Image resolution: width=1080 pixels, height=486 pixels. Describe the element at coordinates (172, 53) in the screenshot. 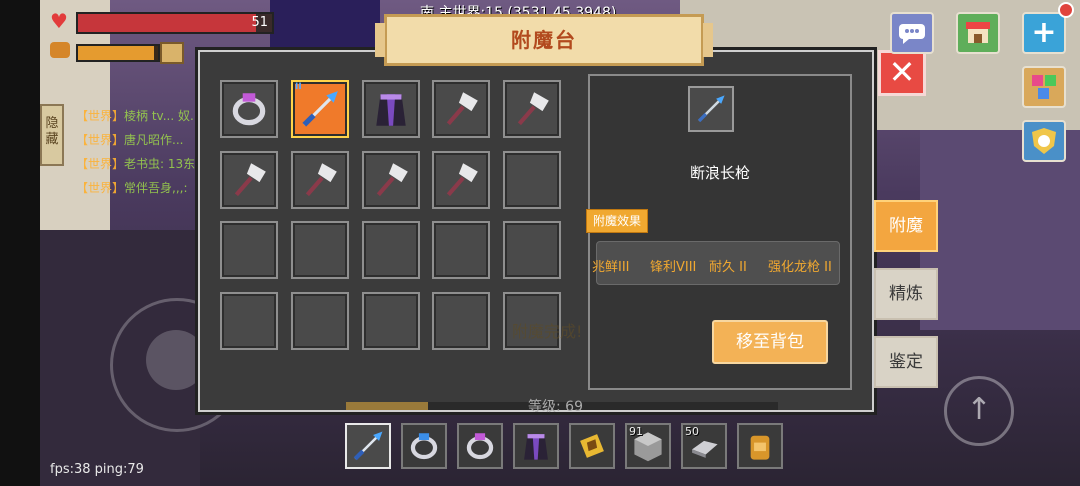

I see `bread-icon` at that location.